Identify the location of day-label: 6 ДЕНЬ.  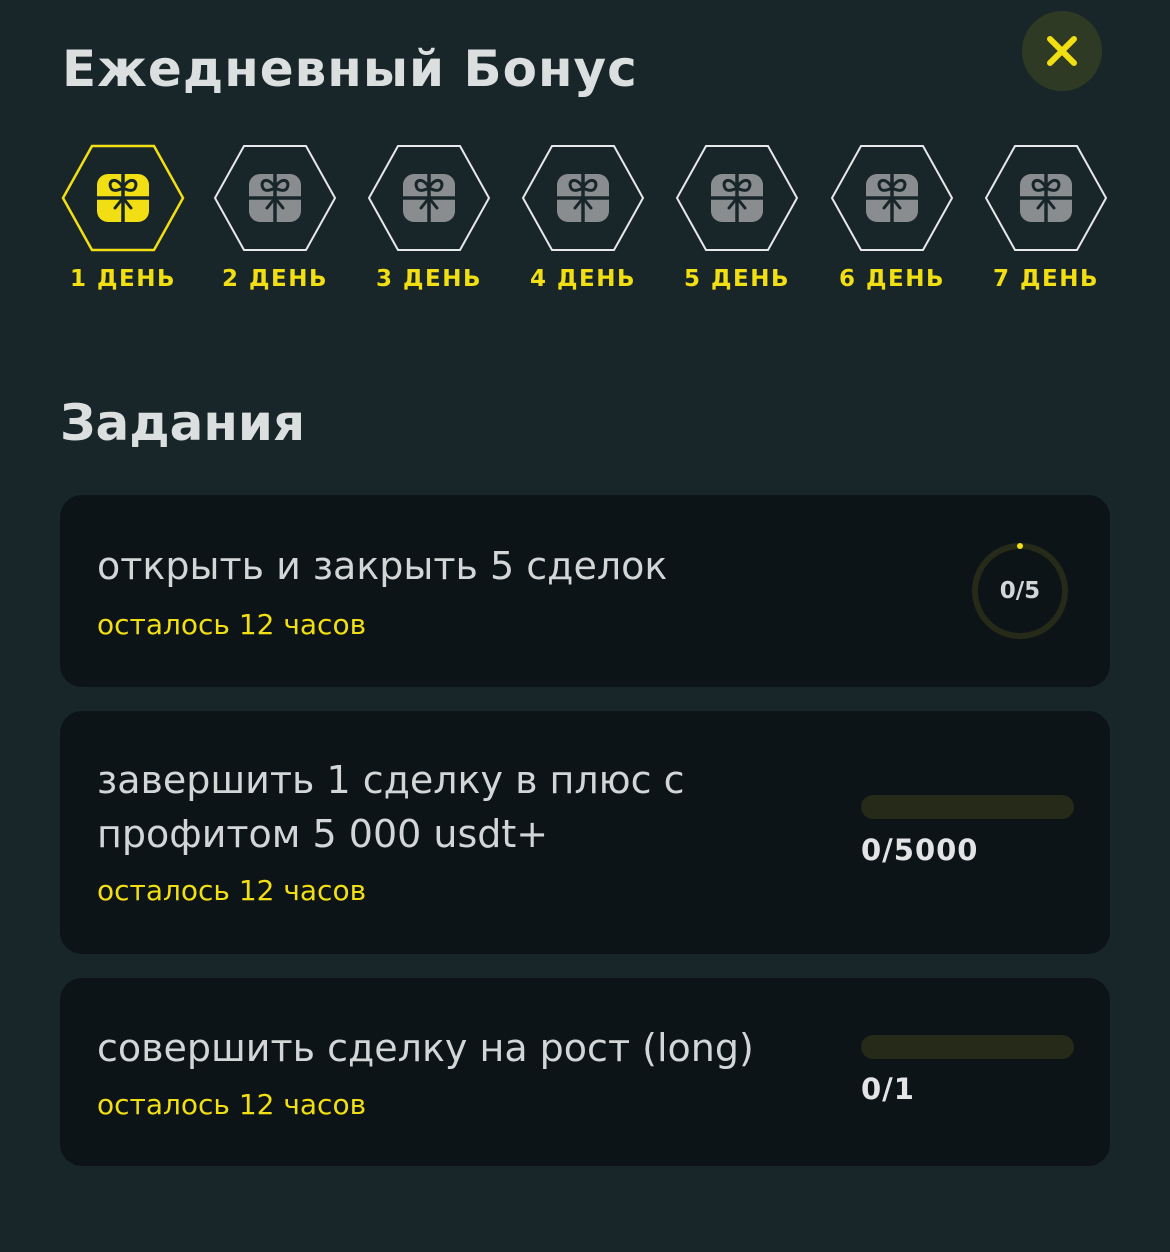
(892, 279).